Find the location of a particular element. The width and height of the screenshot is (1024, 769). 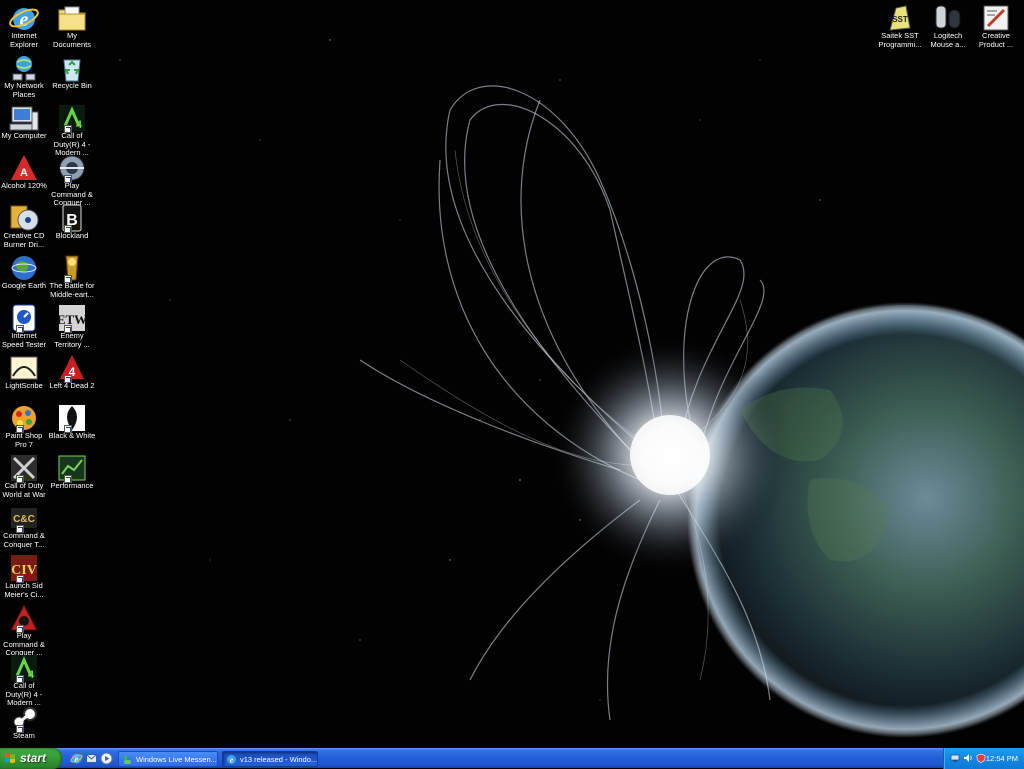

desktop-icon-left-4-dead-2: 4 Left 4 Dead 2 is located at coordinates (72, 377).